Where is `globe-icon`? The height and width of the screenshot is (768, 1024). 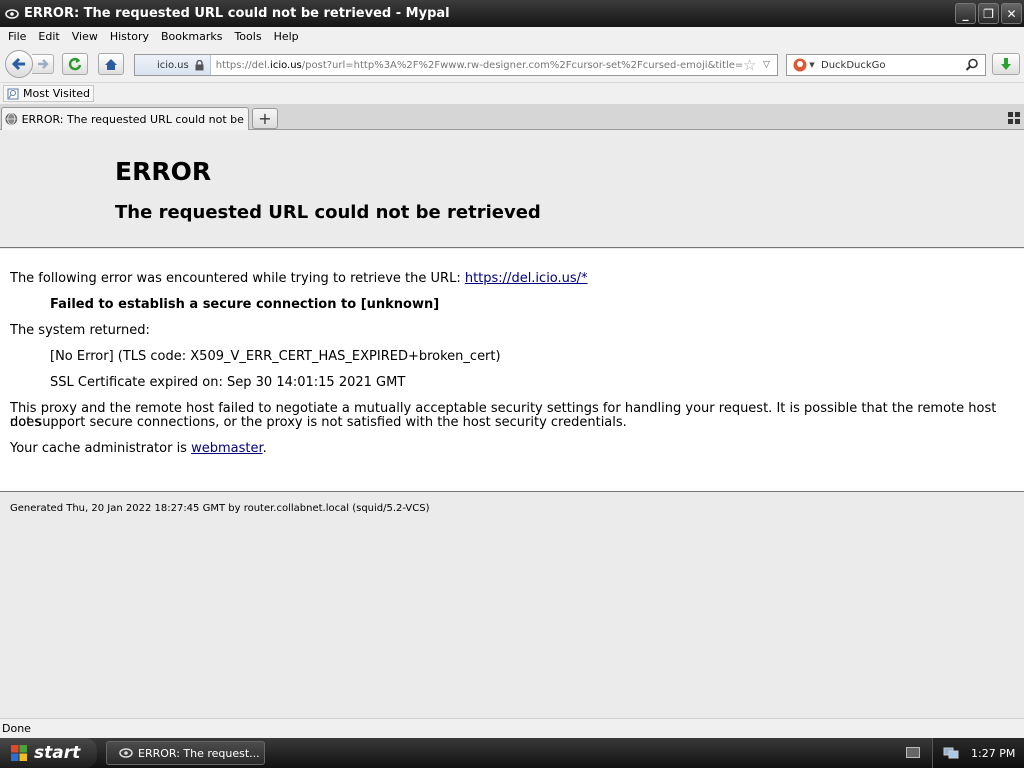 globe-icon is located at coordinates (11, 119).